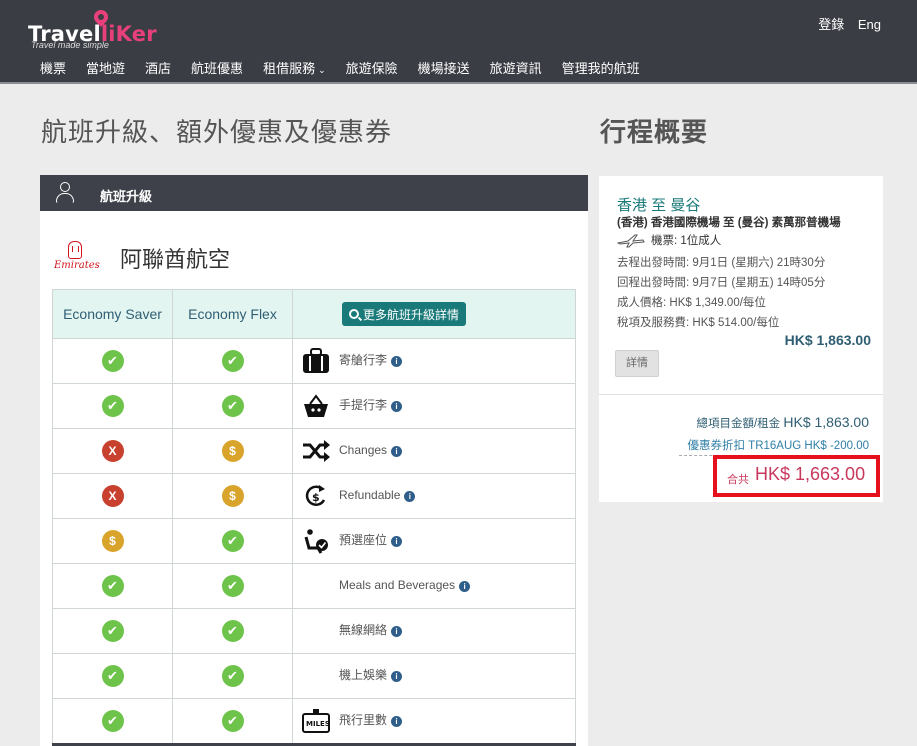  Describe the element at coordinates (363, 405) in the screenshot. I see `feature-label: 手提行李` at that location.